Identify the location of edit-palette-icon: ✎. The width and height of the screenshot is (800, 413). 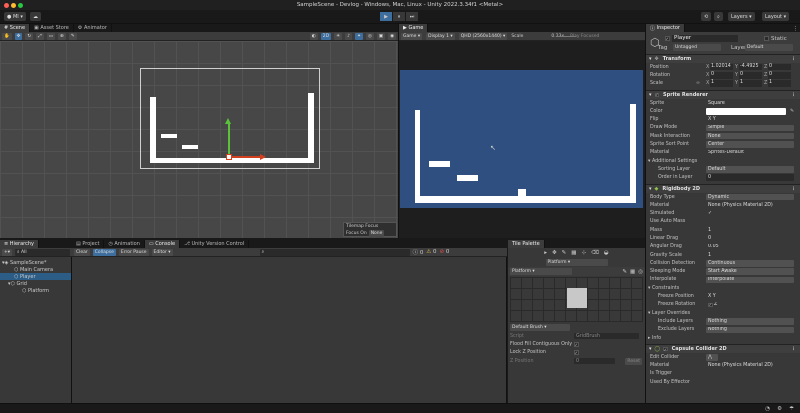
(624, 272).